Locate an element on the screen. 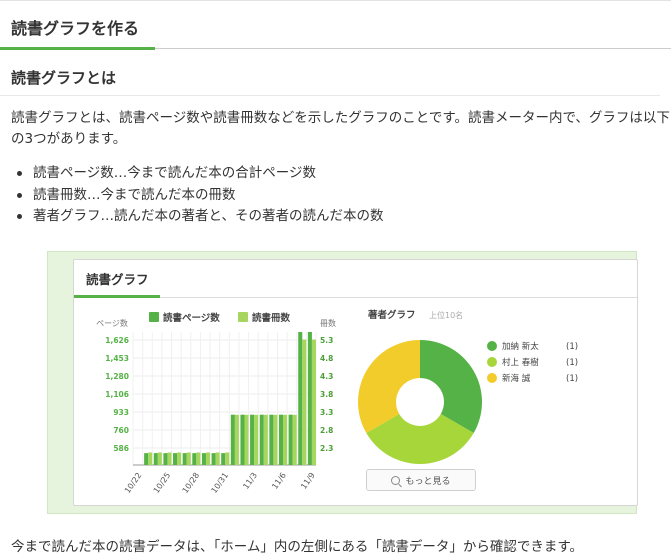  legend-swatch-pages is located at coordinates (154, 317).